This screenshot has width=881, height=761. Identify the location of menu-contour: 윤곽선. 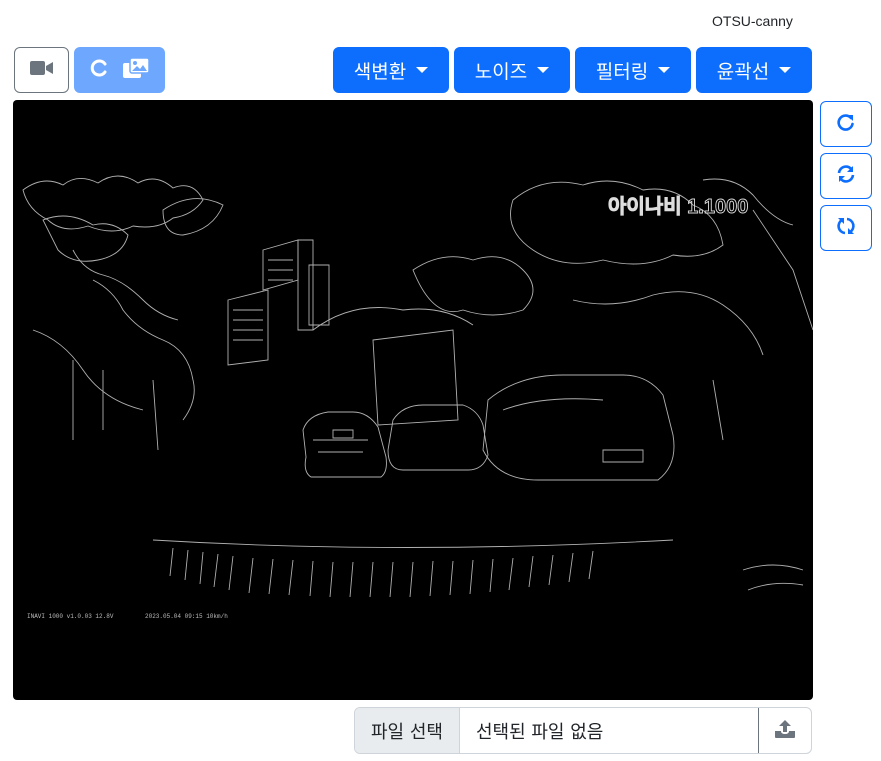
(754, 70).